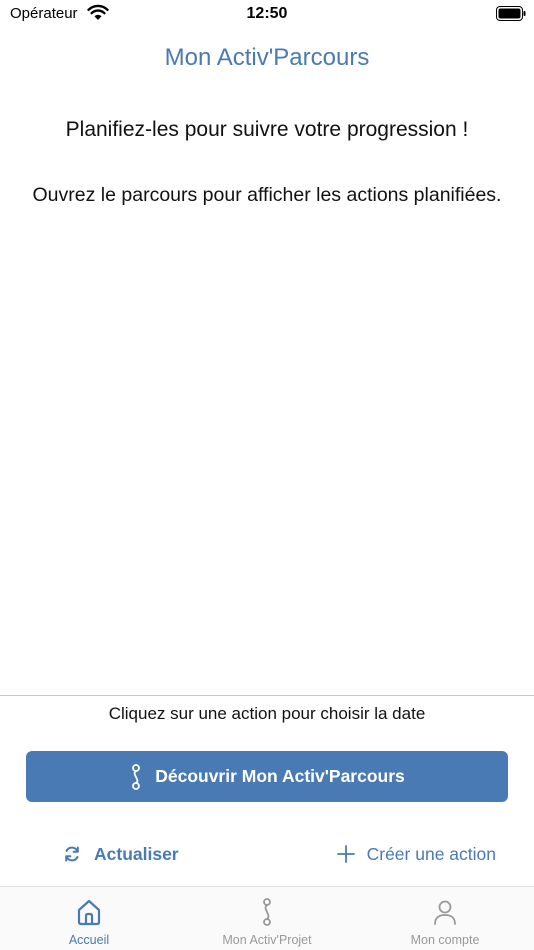 The width and height of the screenshot is (534, 950). I want to click on discover-parcours-button: Découvrir Mon Activ'Parcours, so click(267, 776).